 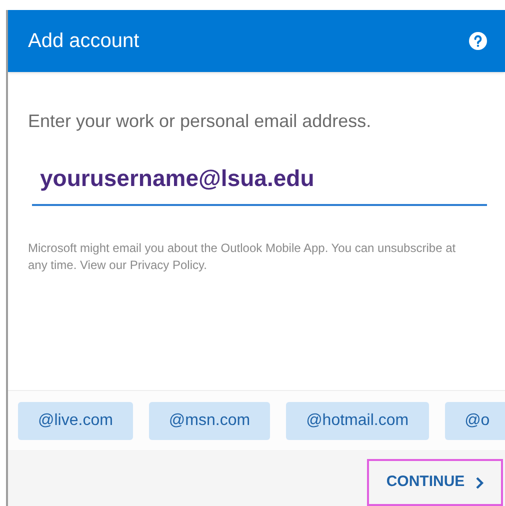 What do you see at coordinates (479, 483) in the screenshot?
I see `chevron-right-icon` at bounding box center [479, 483].